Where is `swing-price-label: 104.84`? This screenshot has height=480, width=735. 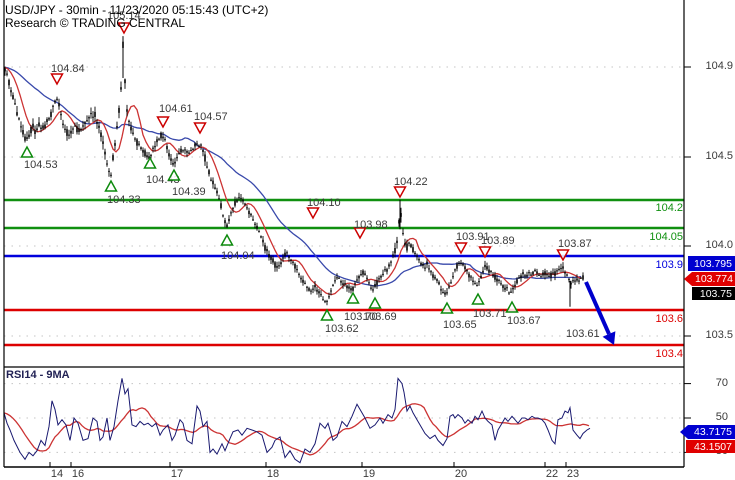
swing-price-label: 104.84 is located at coordinates (68, 69).